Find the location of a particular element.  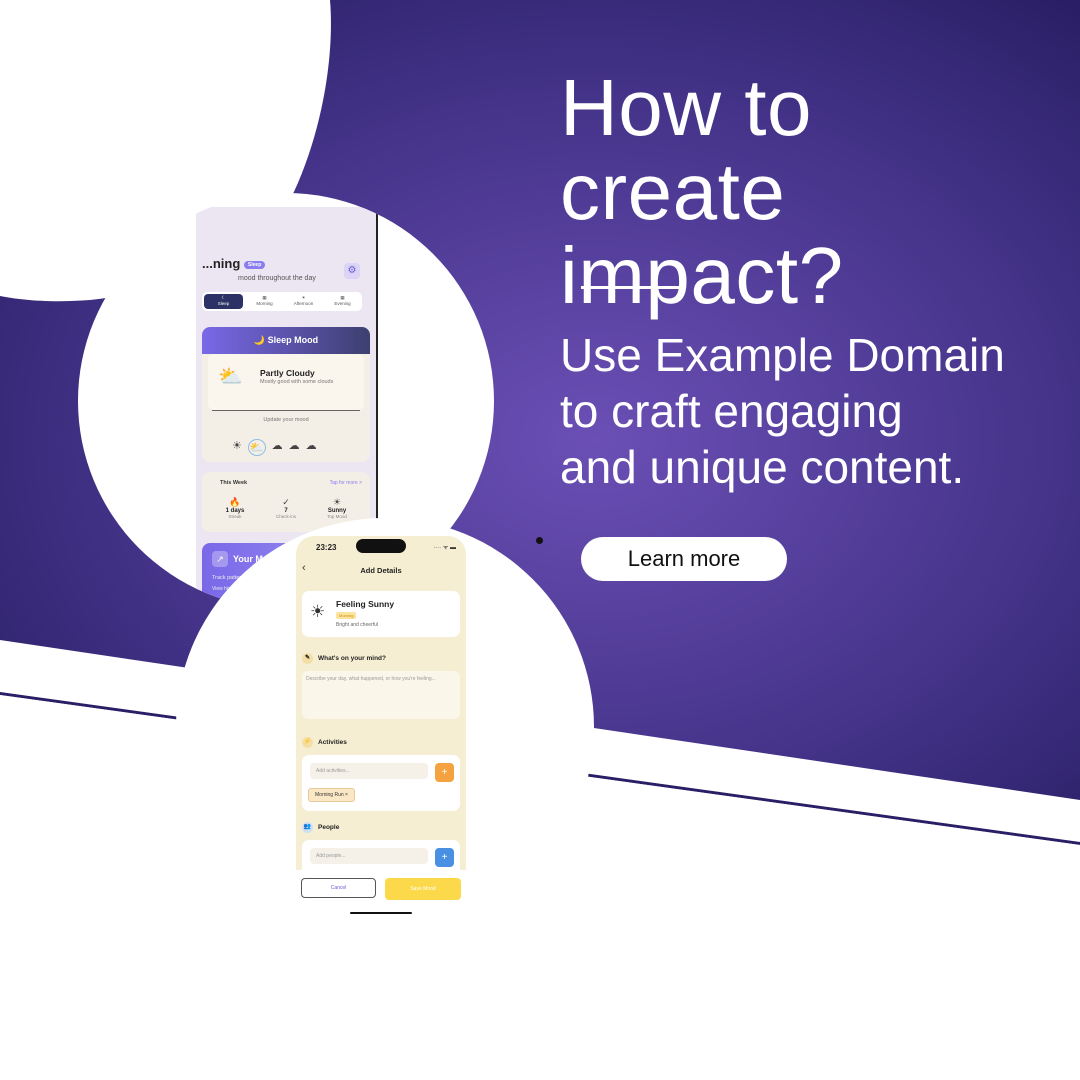

subheadline-line-3: and unique content. is located at coordinates (762, 467).